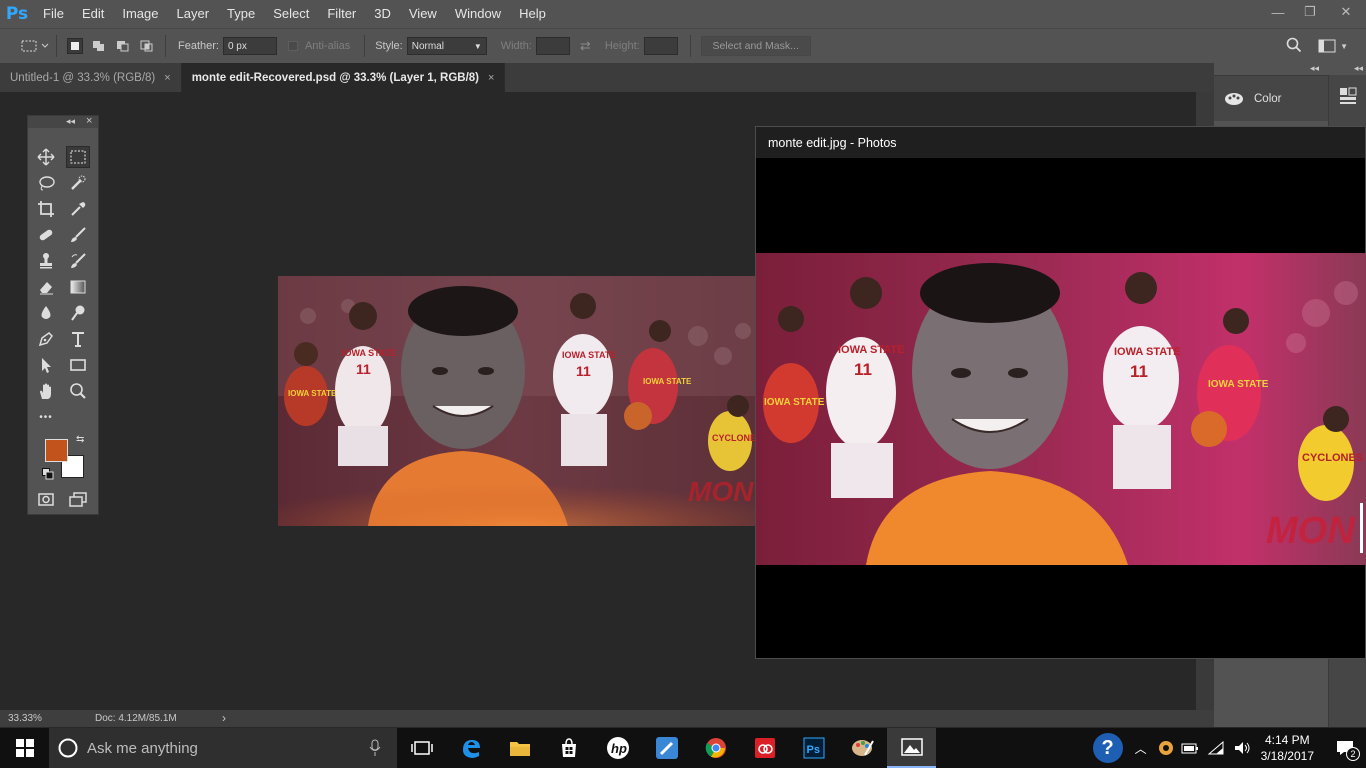 The width and height of the screenshot is (1366, 768). What do you see at coordinates (46, 235) in the screenshot?
I see `healing-brush-tool-icon` at bounding box center [46, 235].